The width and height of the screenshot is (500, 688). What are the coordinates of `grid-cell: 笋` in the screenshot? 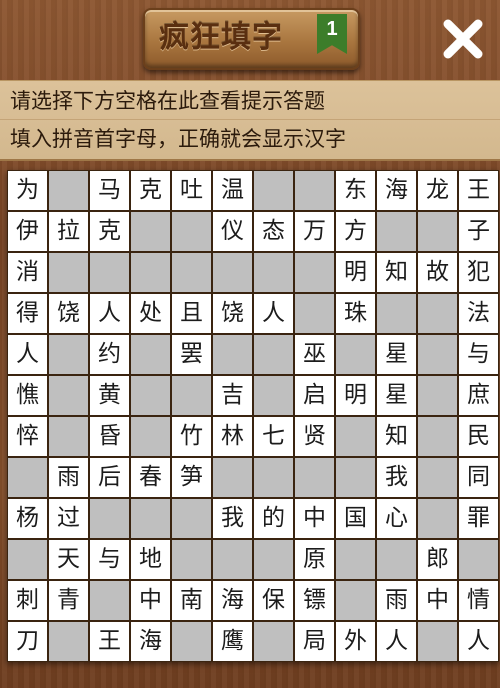 It's located at (191, 477).